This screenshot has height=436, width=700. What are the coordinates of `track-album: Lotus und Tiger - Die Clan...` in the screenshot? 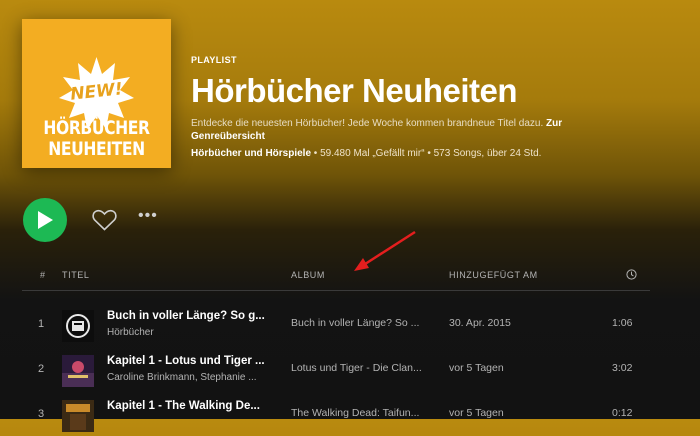 It's located at (365, 368).